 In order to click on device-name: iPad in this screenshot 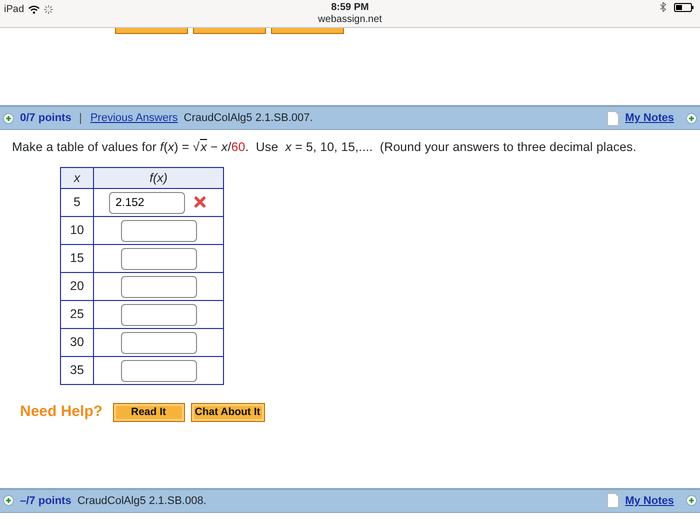, I will do `click(14, 10)`.